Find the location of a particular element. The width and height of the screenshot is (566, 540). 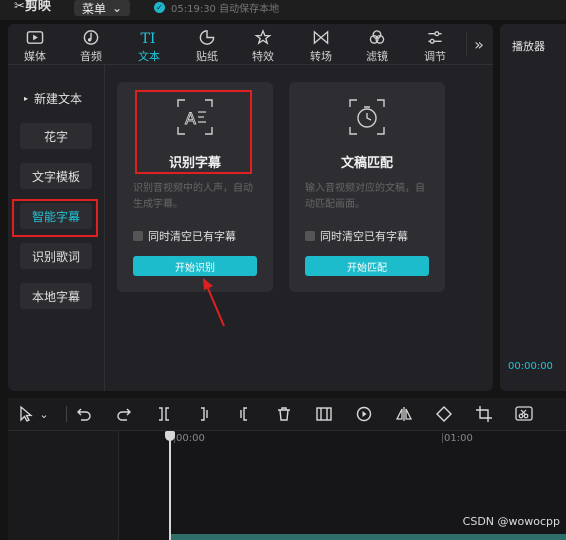

tab-effects: 特效 is located at coordinates (263, 45).